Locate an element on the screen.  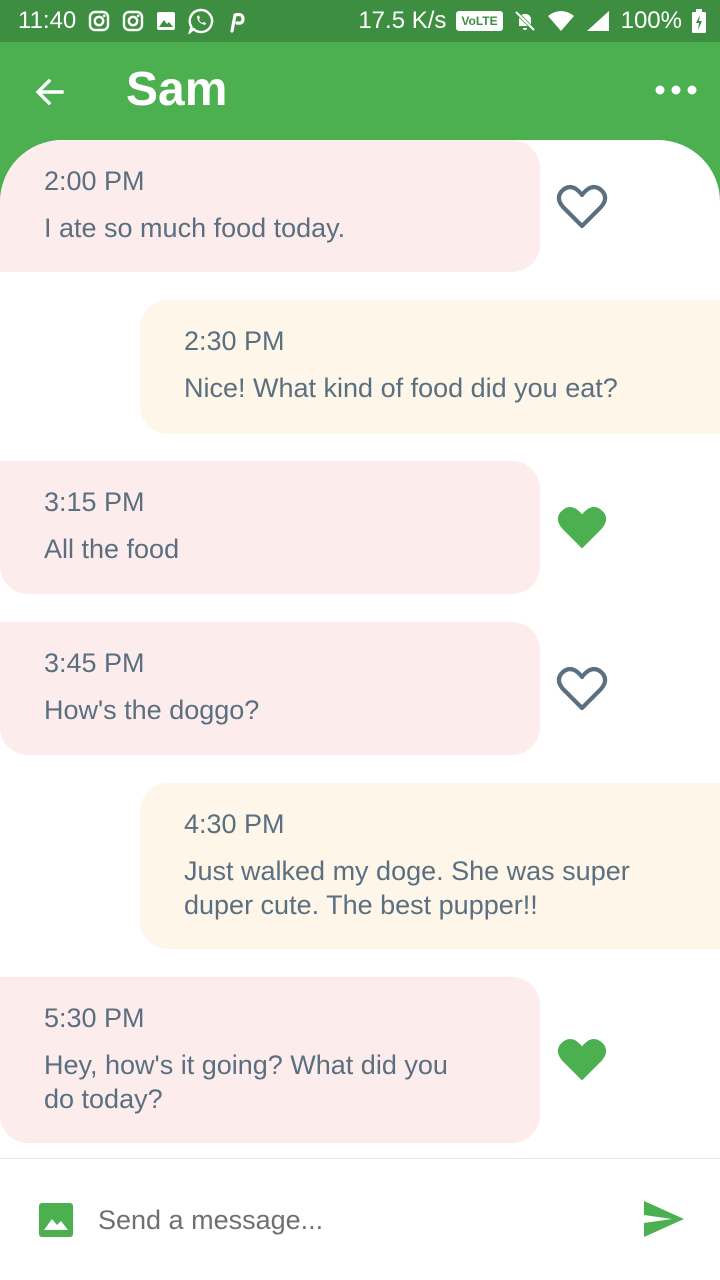
status-bar: 11:40 17.5 K/s VoLTE 100% is located at coordinates (360, 21).